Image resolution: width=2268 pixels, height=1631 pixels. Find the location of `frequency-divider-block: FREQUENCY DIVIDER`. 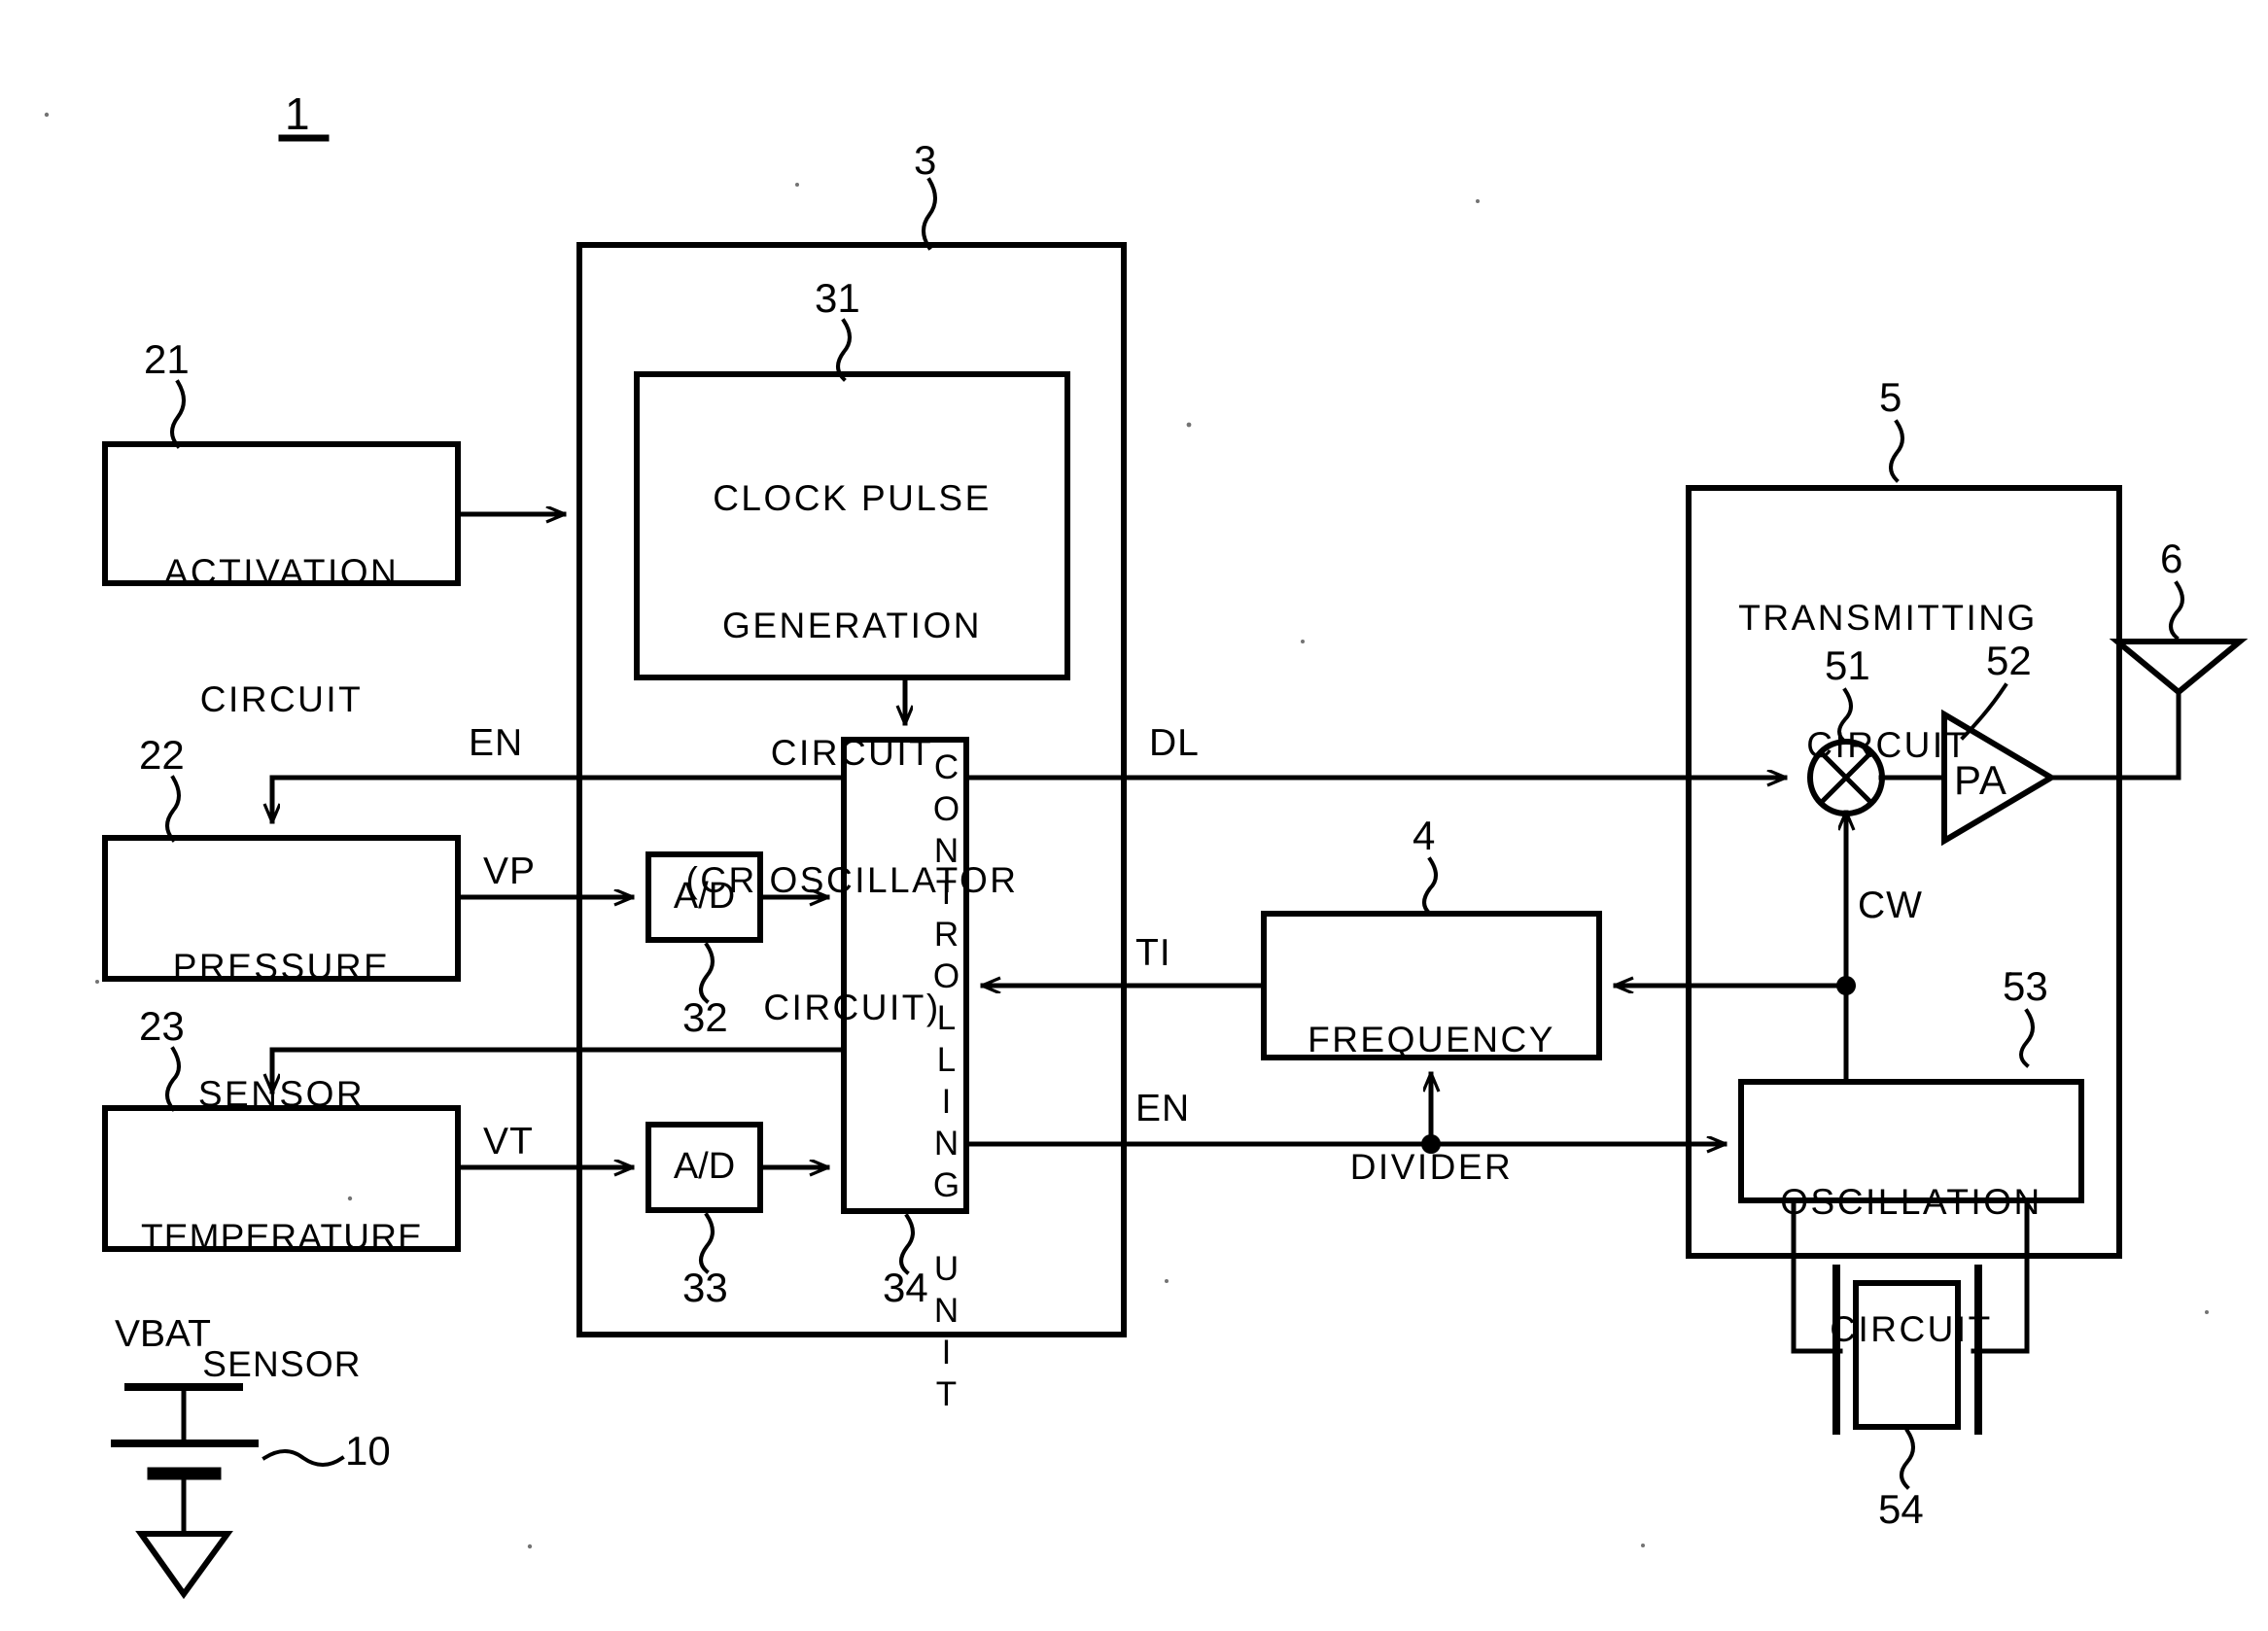

frequency-divider-block: FREQUENCY DIVIDER is located at coordinates (1432, 1103).